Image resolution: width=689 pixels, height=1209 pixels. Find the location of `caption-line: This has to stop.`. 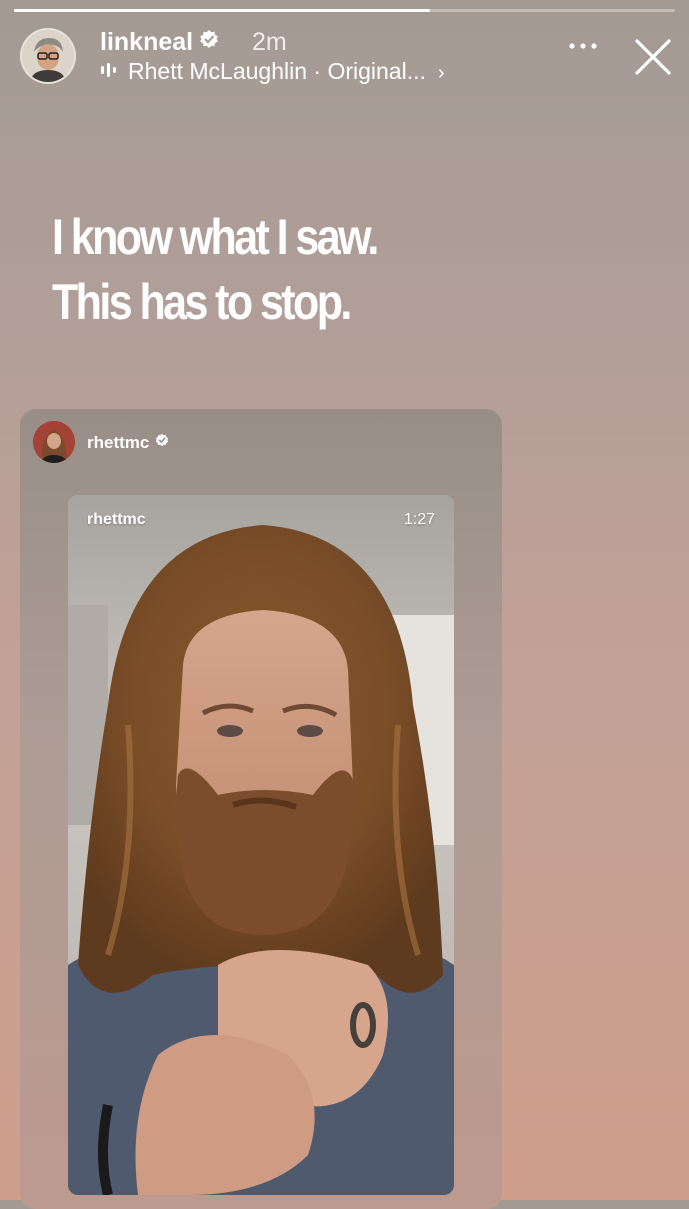

caption-line: This has to stop. is located at coordinates (202, 302).